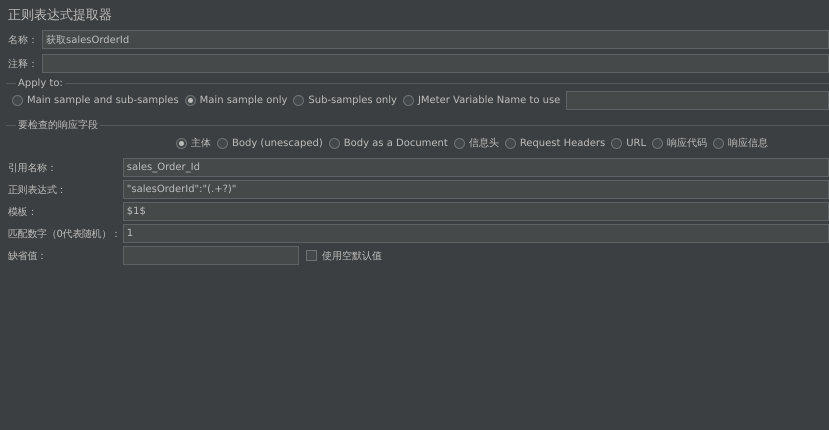  Describe the element at coordinates (396, 143) in the screenshot. I see `radio-label: Body as a Document` at that location.